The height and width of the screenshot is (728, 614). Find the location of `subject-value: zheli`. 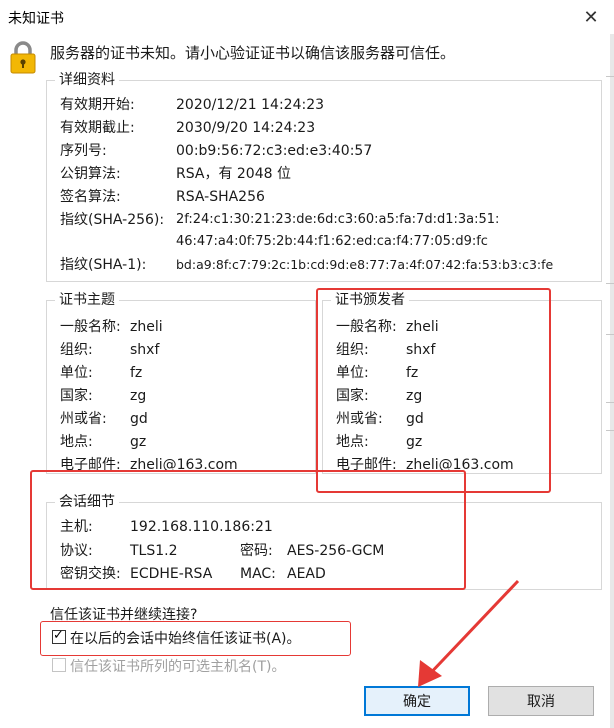

subject-value: zheli is located at coordinates (146, 327).